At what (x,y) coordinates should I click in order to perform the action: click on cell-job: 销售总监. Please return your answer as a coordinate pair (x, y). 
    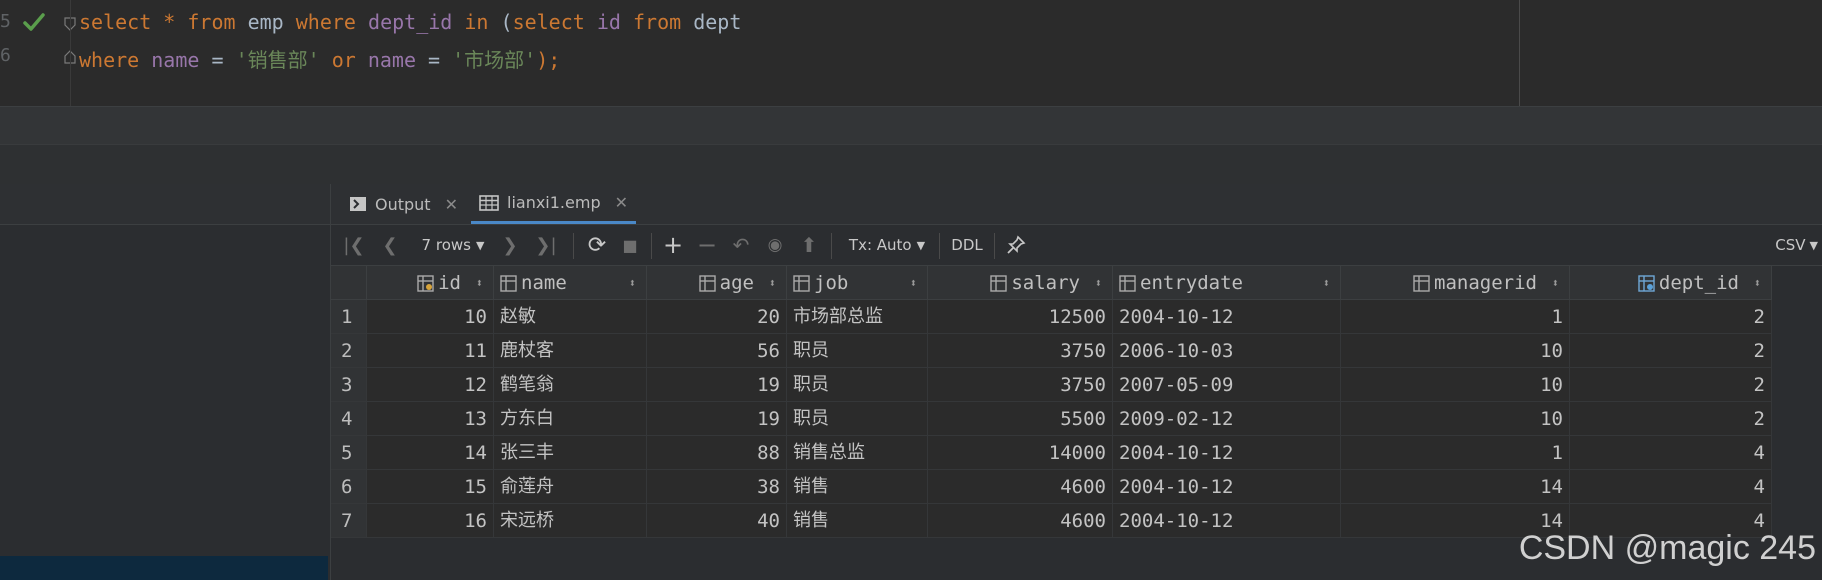
    Looking at the image, I should click on (857, 453).